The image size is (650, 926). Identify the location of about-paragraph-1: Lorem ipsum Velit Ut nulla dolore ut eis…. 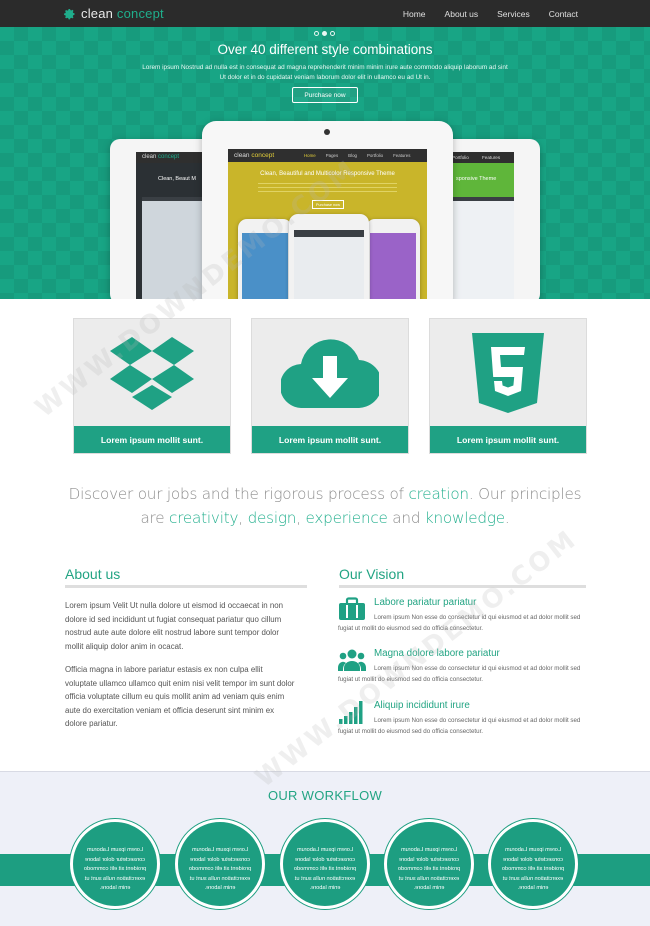
(174, 626).